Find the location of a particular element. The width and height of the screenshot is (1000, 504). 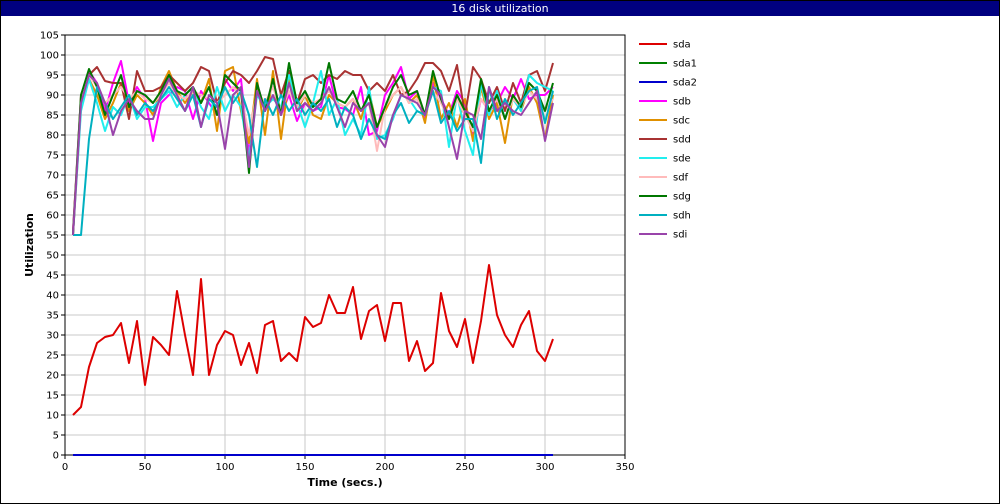

x-tick-label: 150 is located at coordinates (304, 467).